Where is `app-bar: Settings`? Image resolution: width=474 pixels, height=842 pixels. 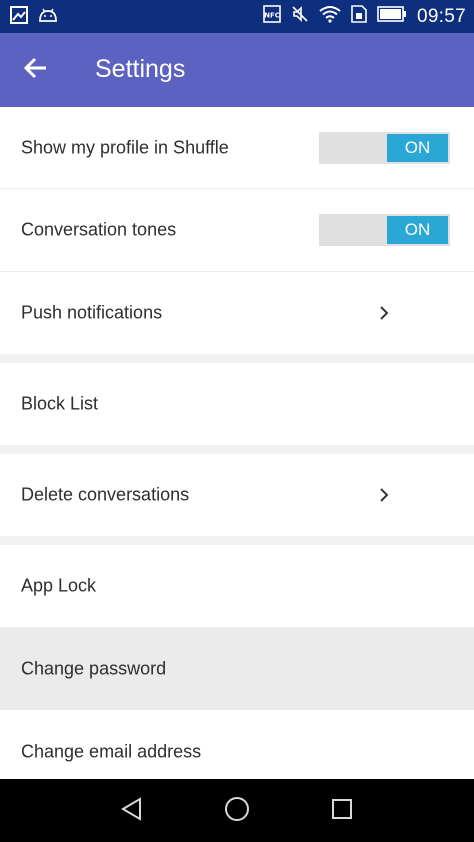 app-bar: Settings is located at coordinates (237, 70).